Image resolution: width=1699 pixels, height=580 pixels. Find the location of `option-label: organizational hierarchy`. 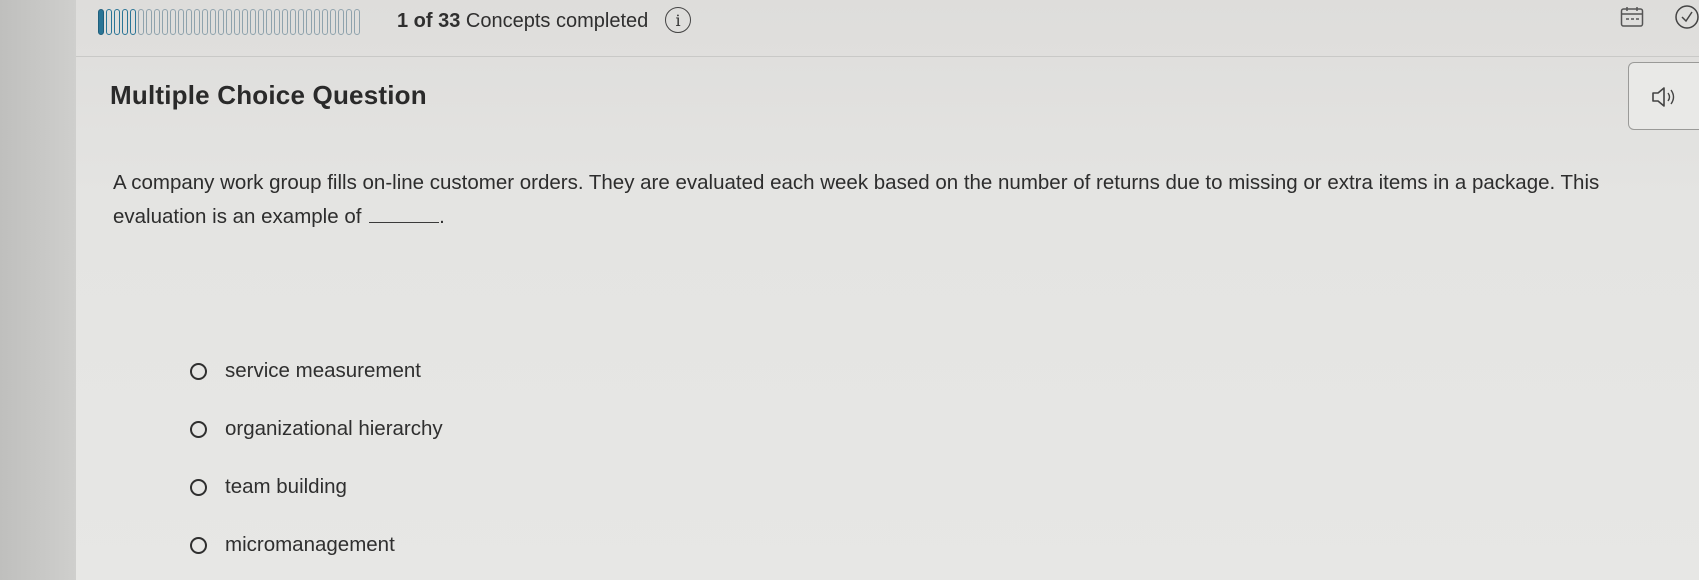

option-label: organizational hierarchy is located at coordinates (334, 428).